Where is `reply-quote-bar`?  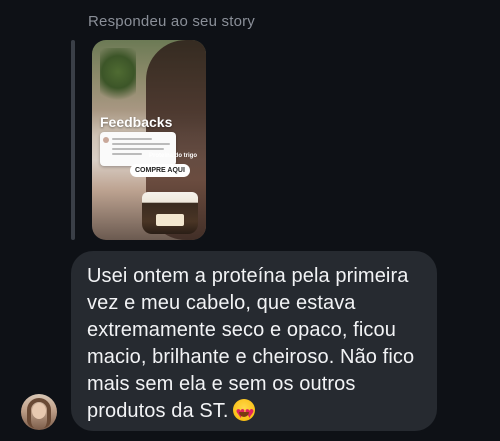
reply-quote-bar is located at coordinates (73, 140).